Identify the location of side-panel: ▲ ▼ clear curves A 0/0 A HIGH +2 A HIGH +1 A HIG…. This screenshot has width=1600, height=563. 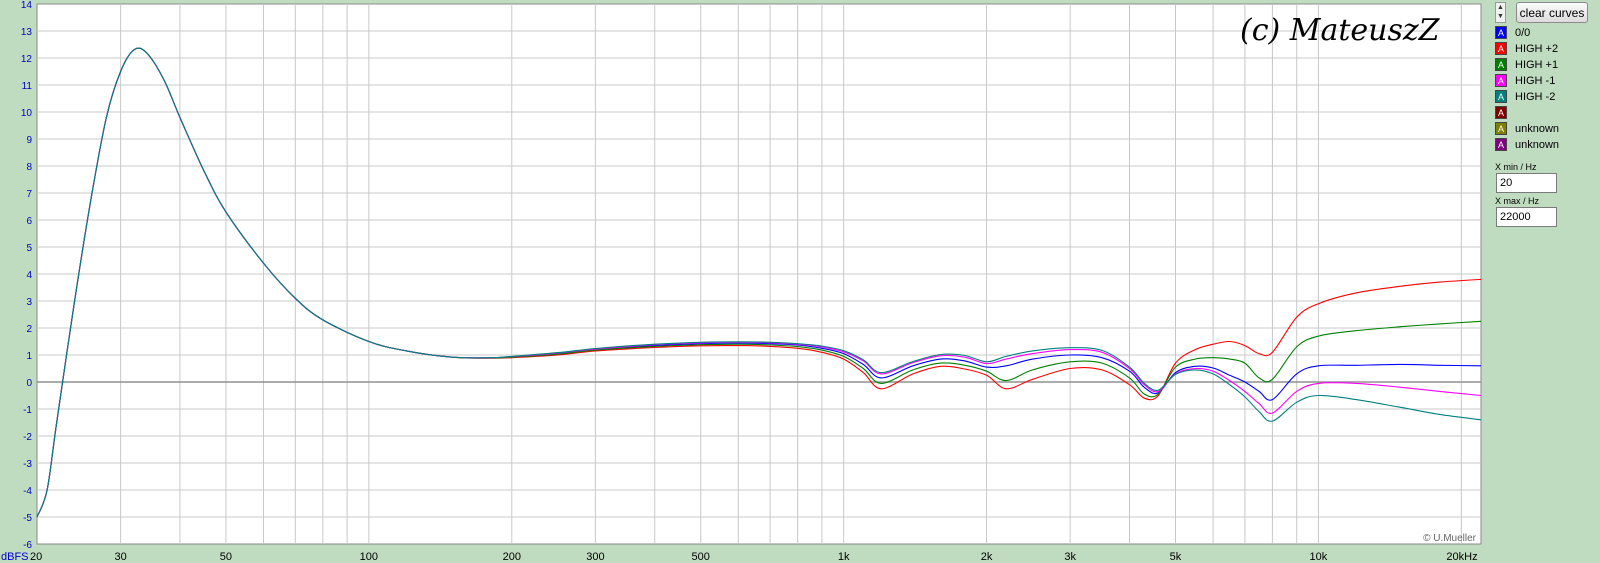
(1541, 281).